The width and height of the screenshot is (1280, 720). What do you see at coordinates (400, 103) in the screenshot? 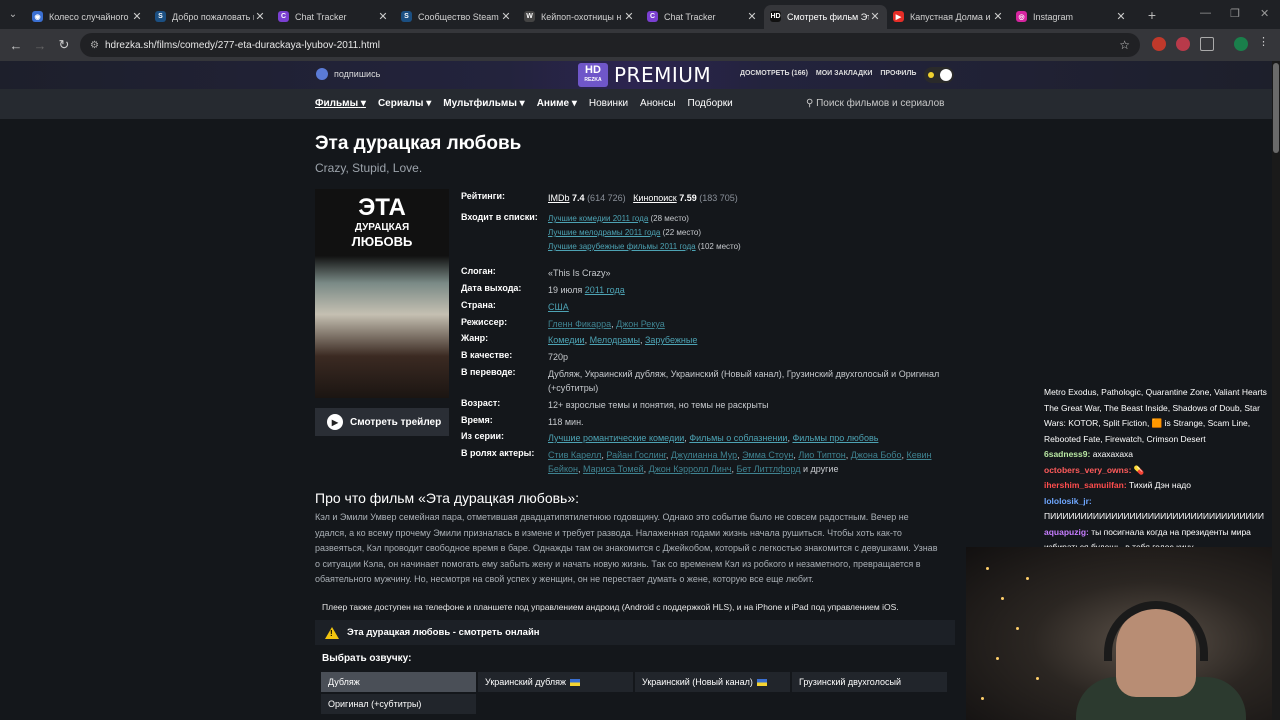
I see `nav-series-label: Сериалы` at bounding box center [400, 103].